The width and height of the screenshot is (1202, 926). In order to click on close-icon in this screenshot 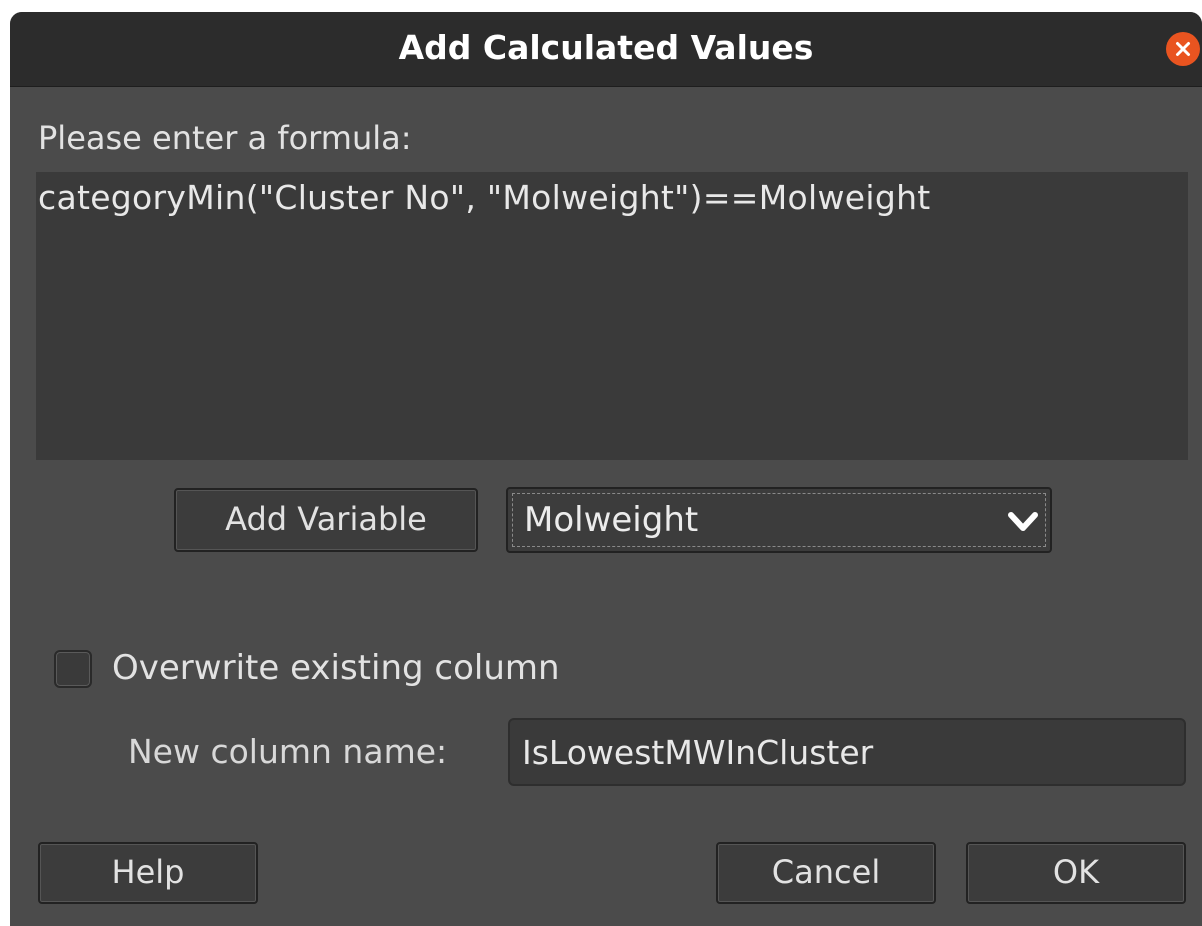, I will do `click(1183, 49)`.